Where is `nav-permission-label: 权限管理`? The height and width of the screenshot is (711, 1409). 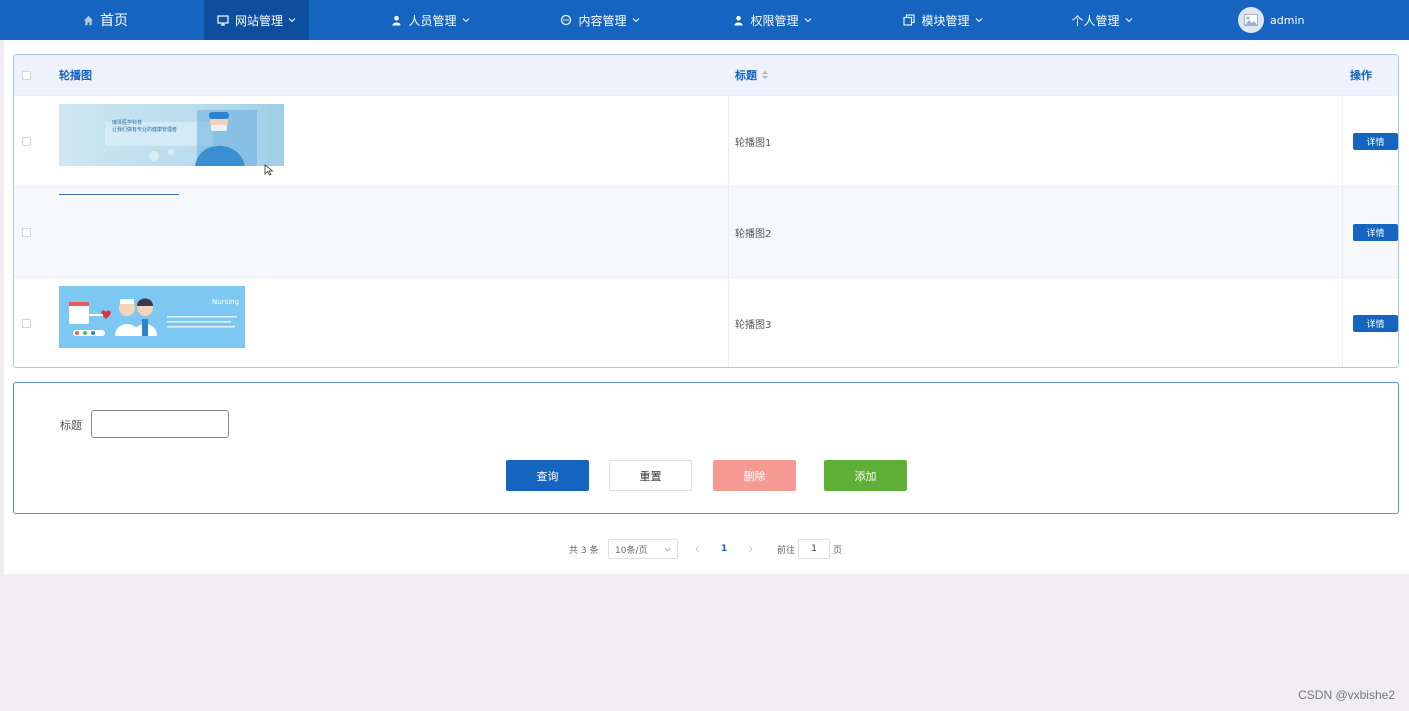
nav-permission-label: 权限管理 is located at coordinates (774, 20).